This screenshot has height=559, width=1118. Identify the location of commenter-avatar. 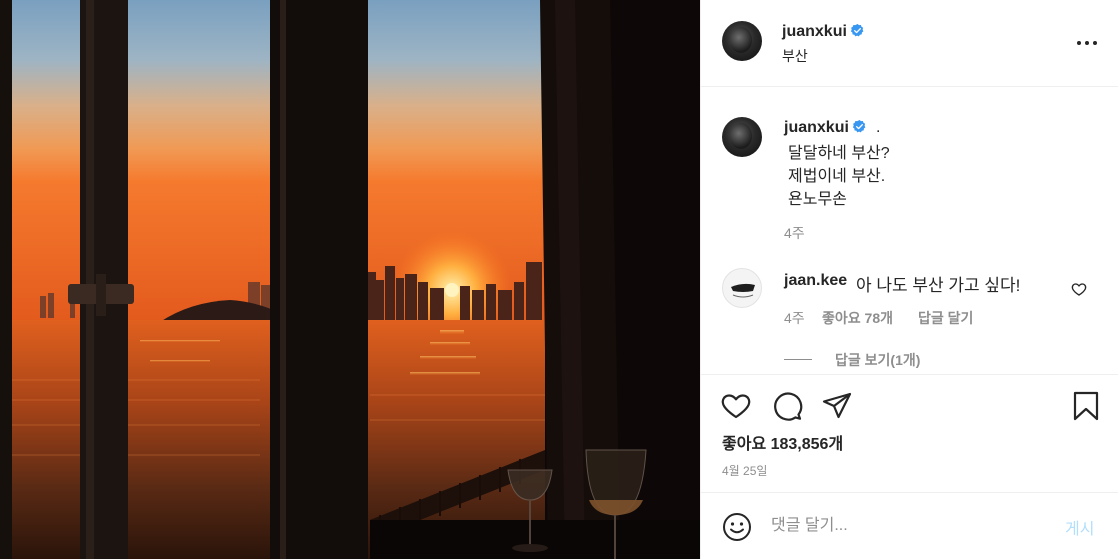
(742, 288).